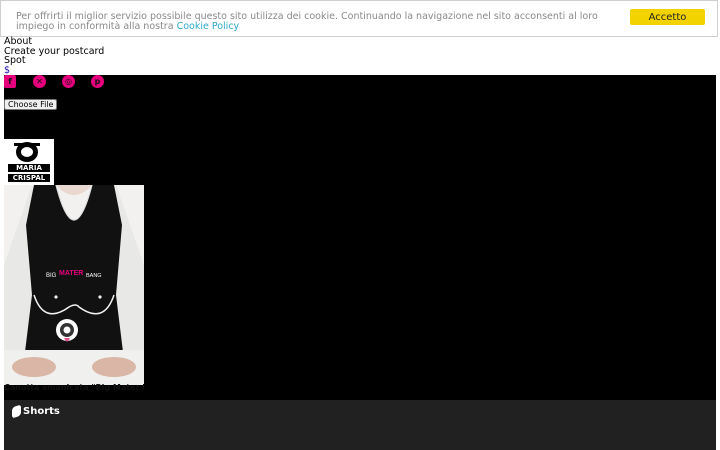 The width and height of the screenshot is (720, 450). I want to click on x-icon: ✕, so click(39, 81).